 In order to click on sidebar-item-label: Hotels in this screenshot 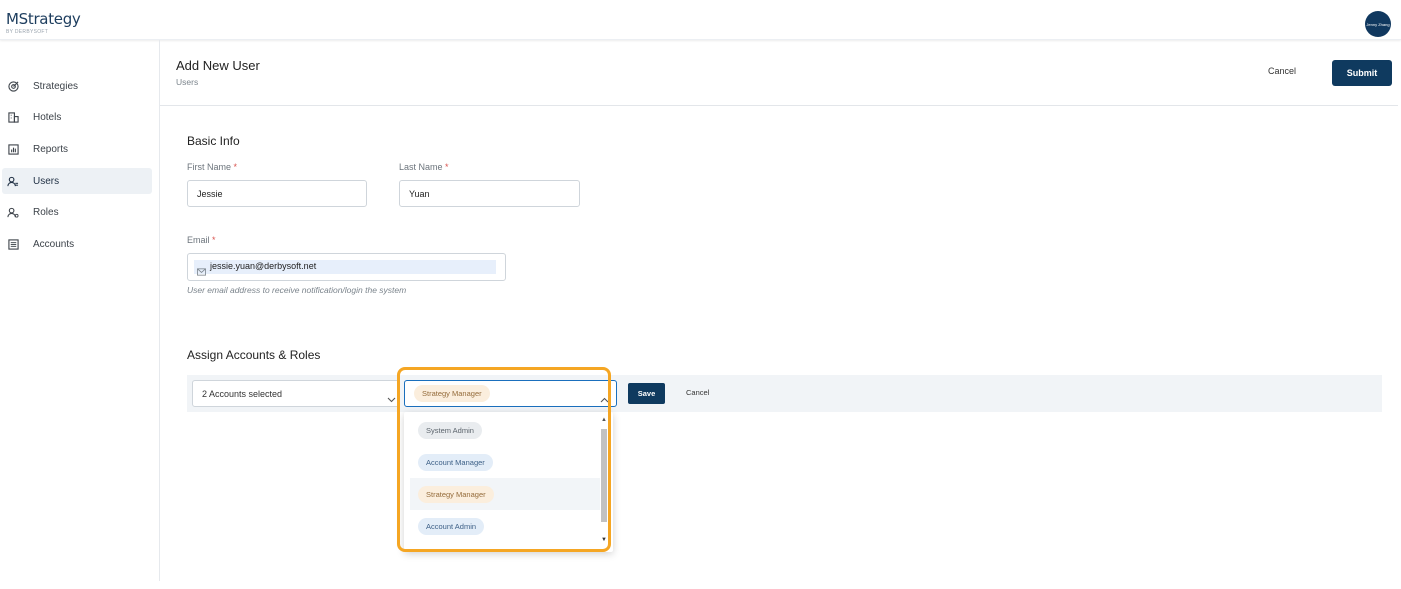, I will do `click(47, 117)`.